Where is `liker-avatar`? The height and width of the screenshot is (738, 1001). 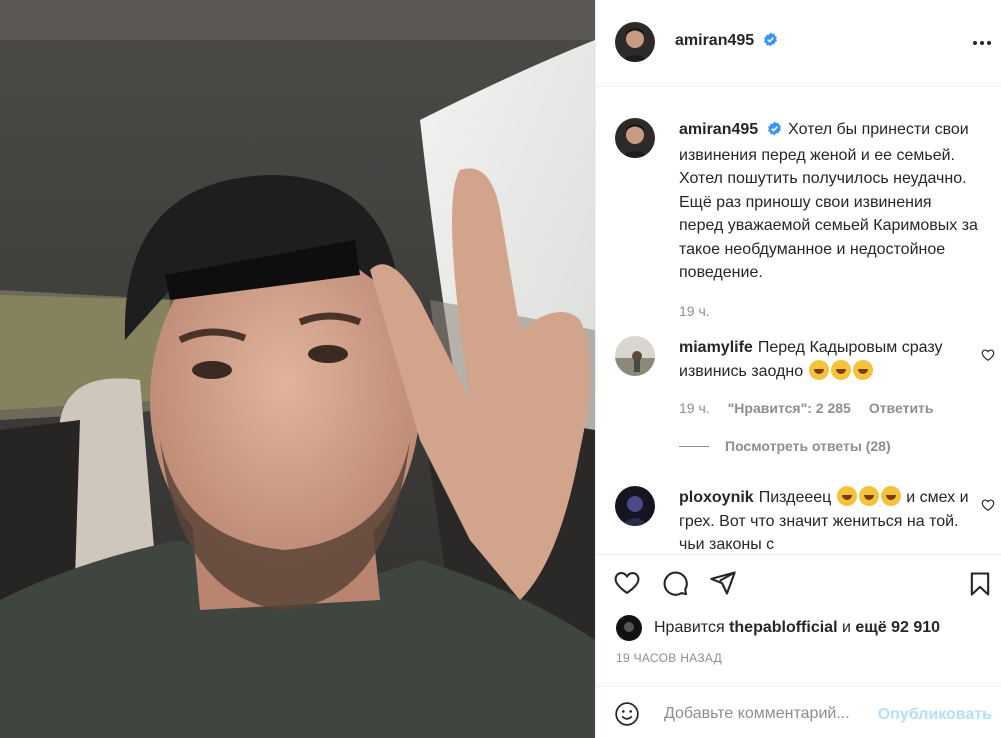 liker-avatar is located at coordinates (629, 628).